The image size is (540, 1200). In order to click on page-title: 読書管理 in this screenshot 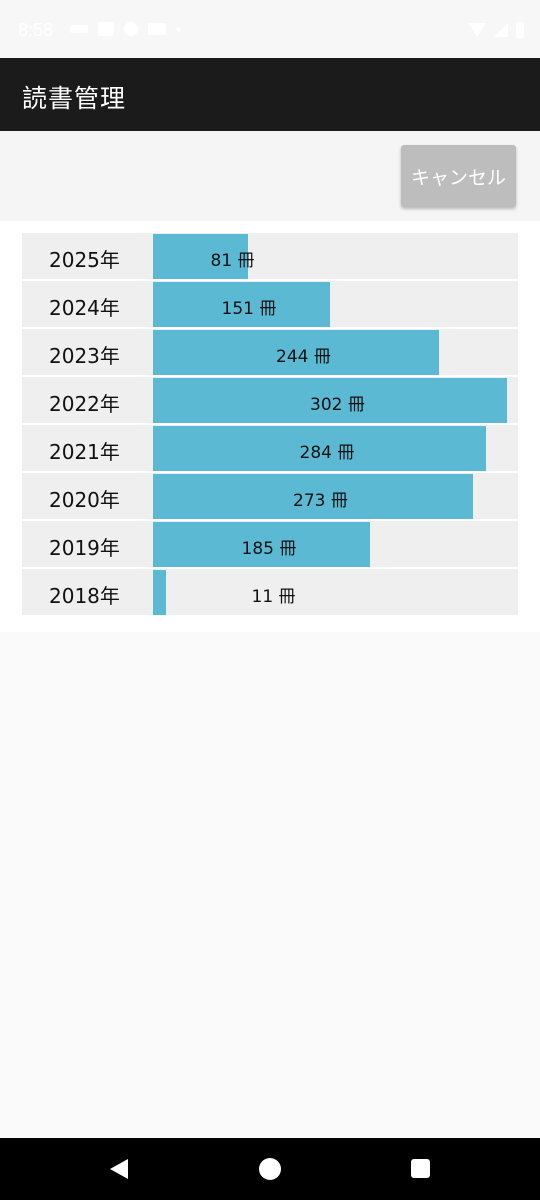, I will do `click(74, 98)`.